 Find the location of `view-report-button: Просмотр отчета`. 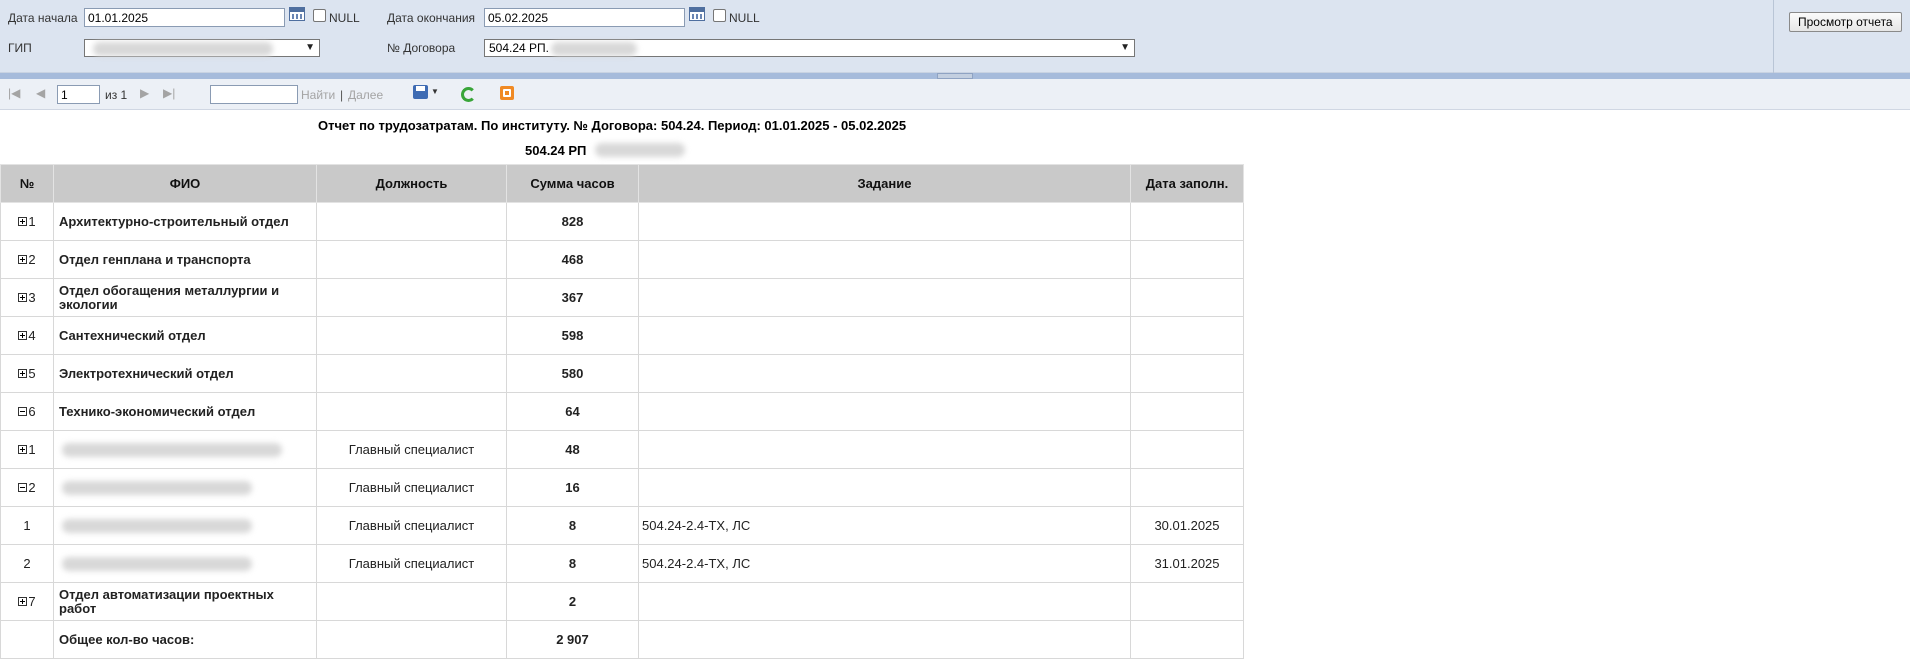

view-report-button: Просмотр отчета is located at coordinates (1845, 22).